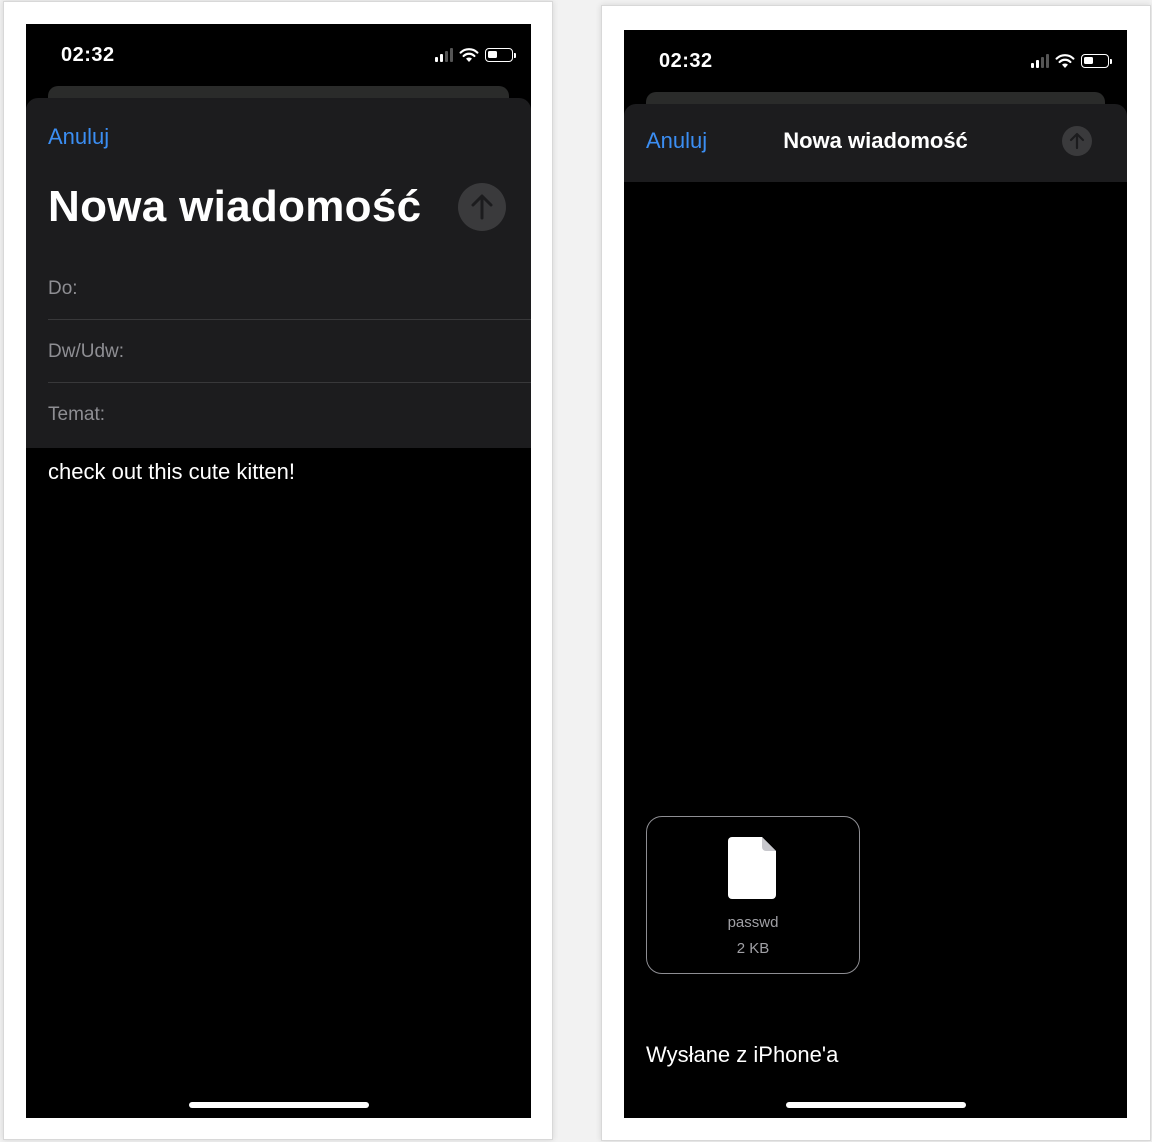 The width and height of the screenshot is (1152, 1142). Describe the element at coordinates (289, 415) in the screenshot. I see `subject-field: Temat:` at that location.